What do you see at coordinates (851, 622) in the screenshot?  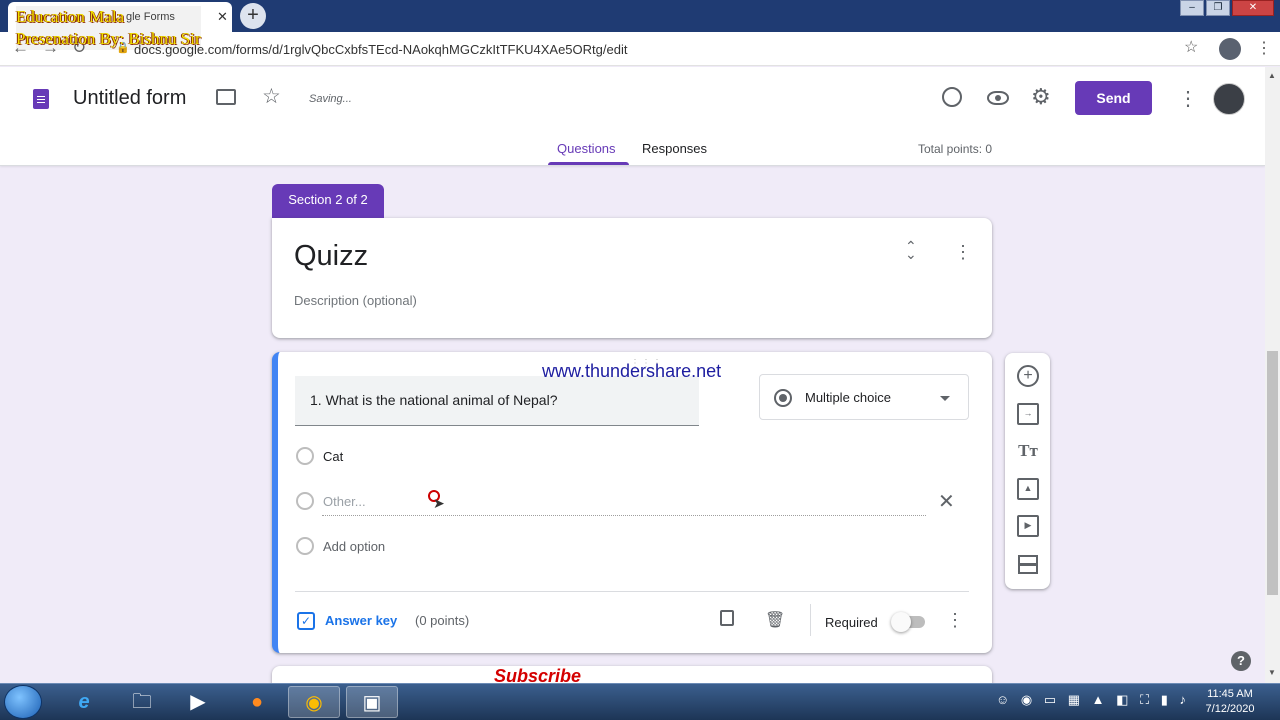 I see `required-label: Required` at bounding box center [851, 622].